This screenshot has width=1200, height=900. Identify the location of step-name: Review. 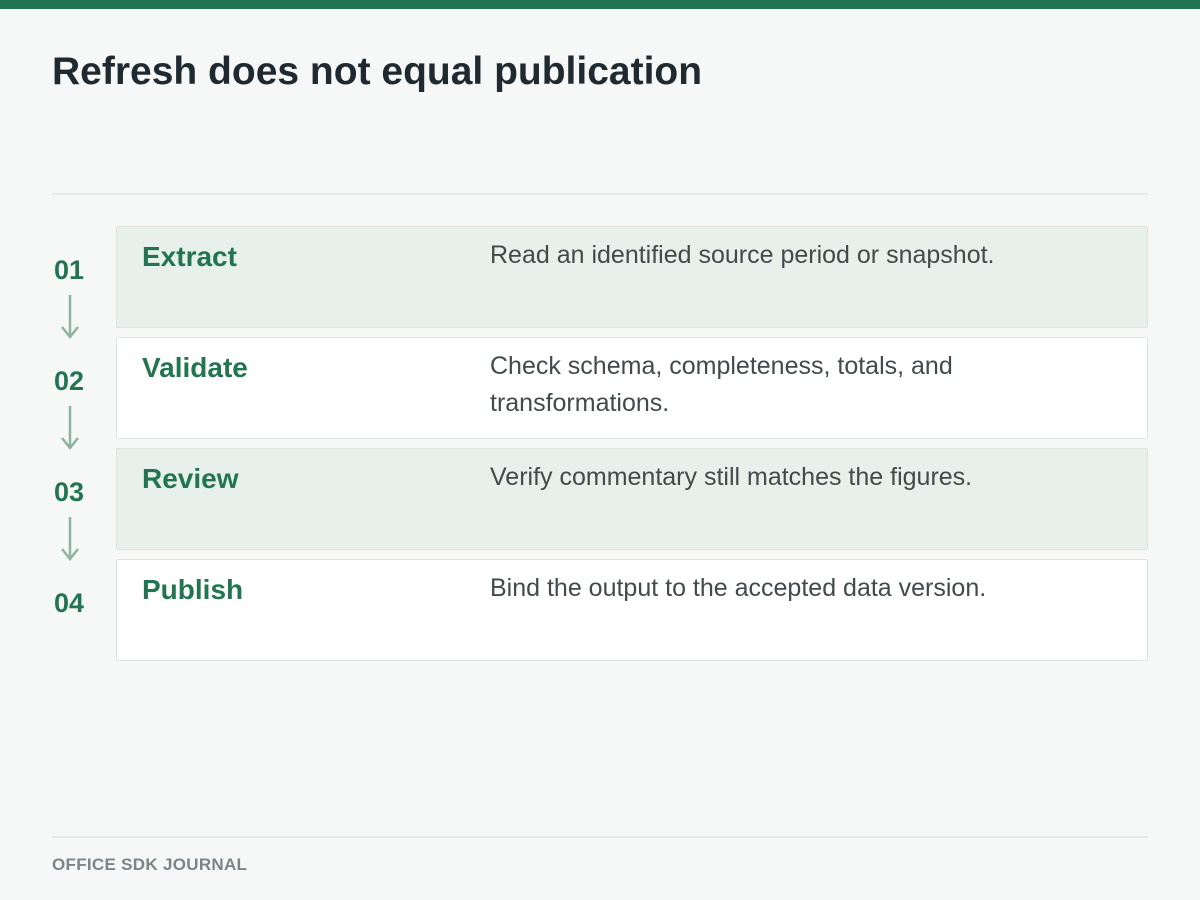
(190, 478).